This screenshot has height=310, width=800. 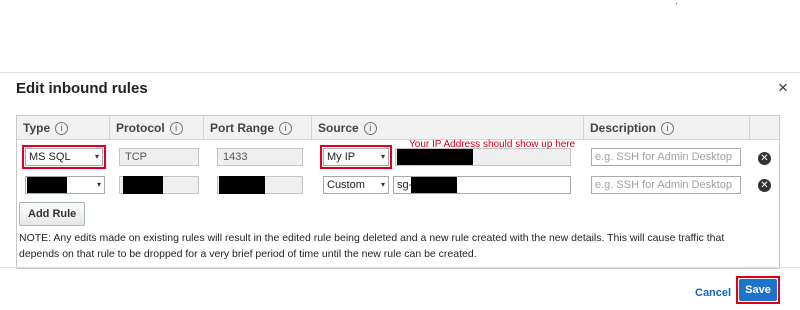 What do you see at coordinates (492, 144) in the screenshot?
I see `ip-annotation: Your IP Address should show up here` at bounding box center [492, 144].